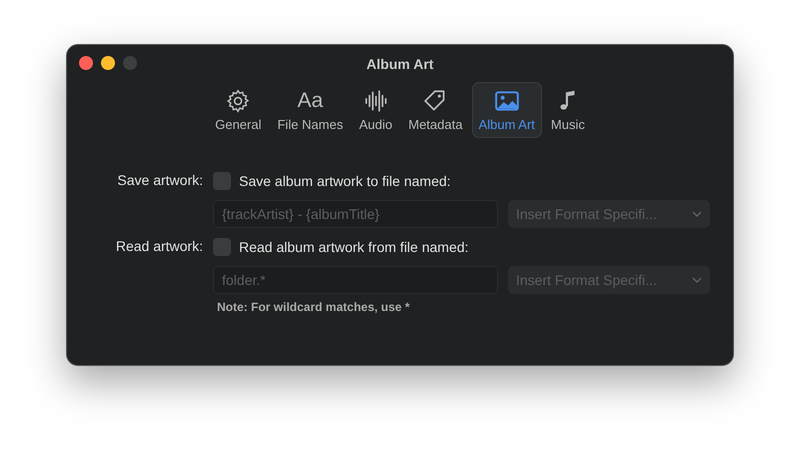 Image resolution: width=800 pixels, height=454 pixels. Describe the element at coordinates (130, 63) in the screenshot. I see `zoom-button` at that location.